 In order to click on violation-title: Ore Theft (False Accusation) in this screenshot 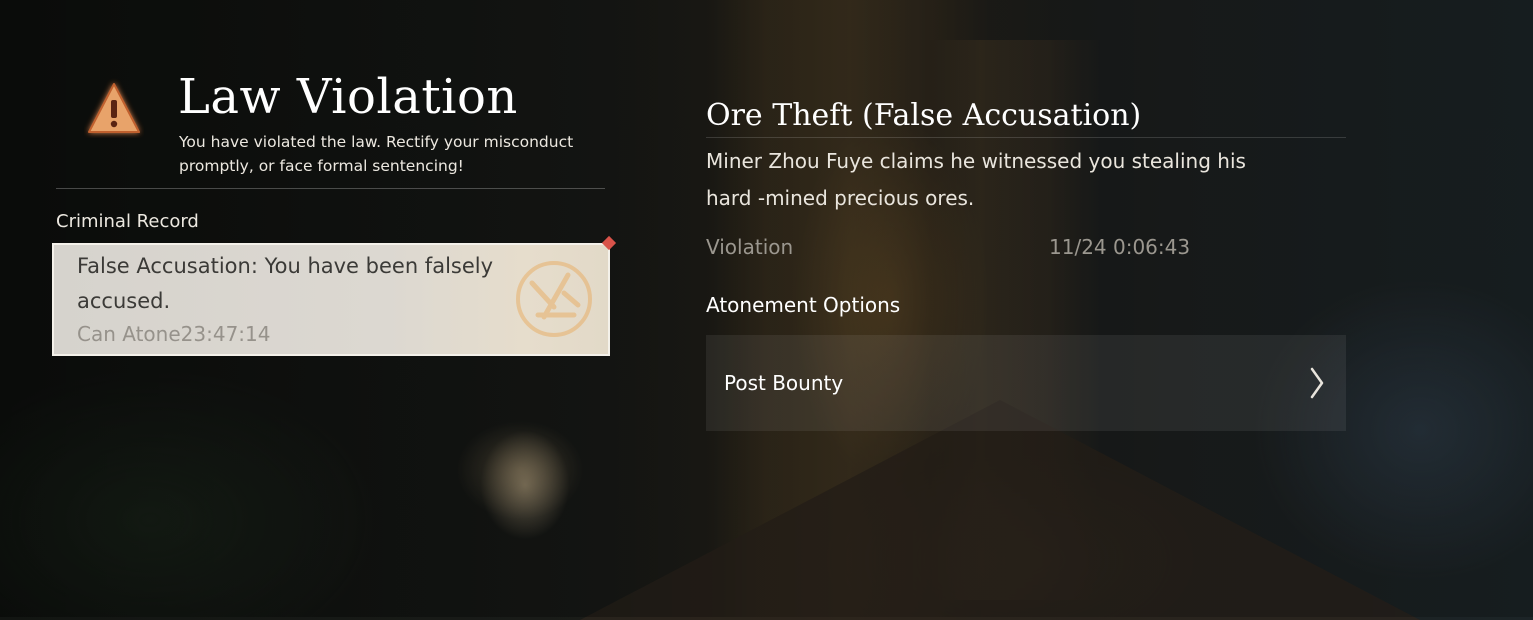, I will do `click(924, 115)`.